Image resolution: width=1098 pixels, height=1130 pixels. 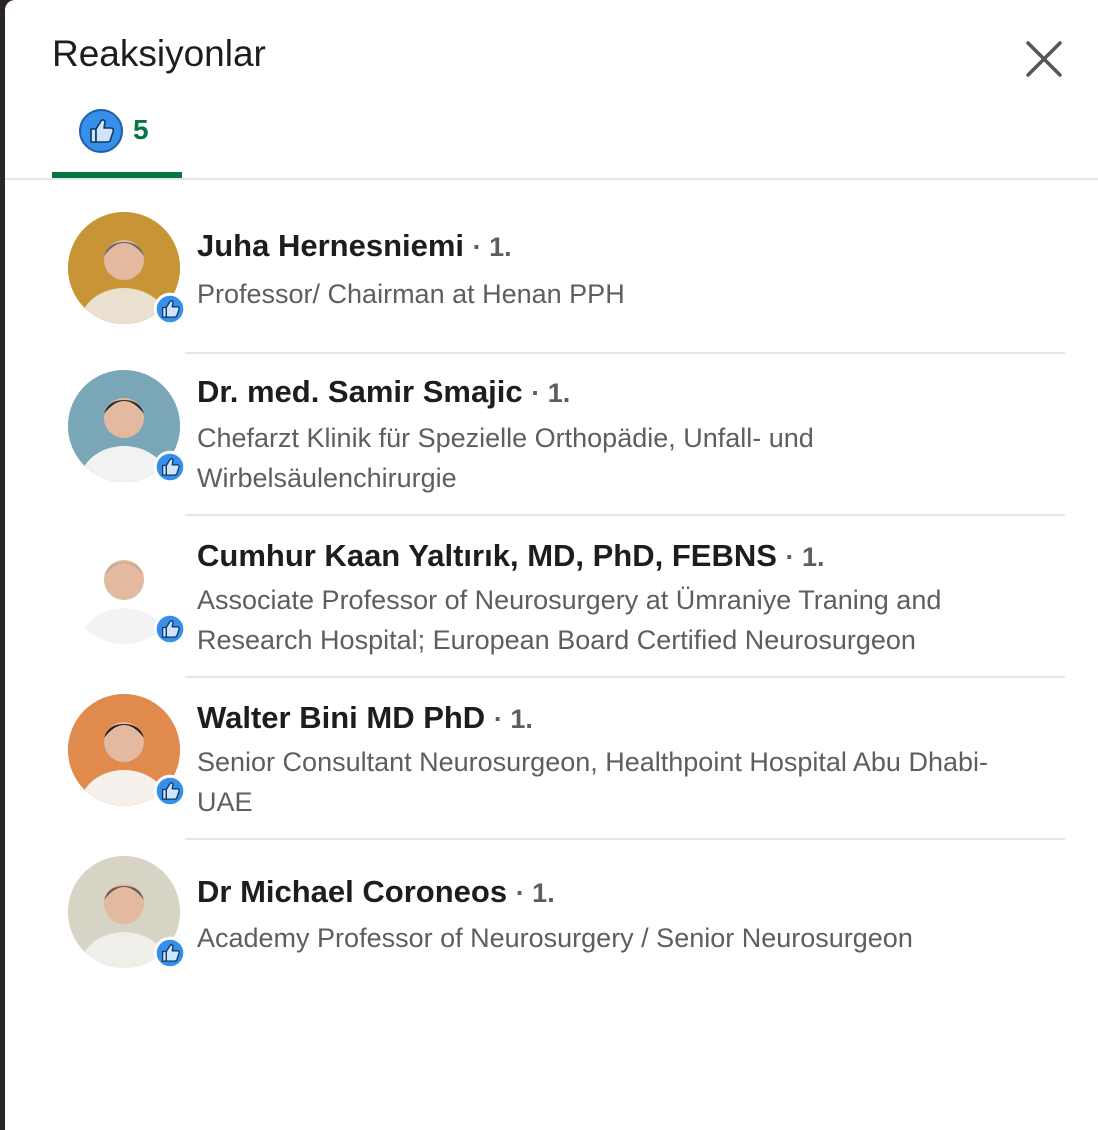 What do you see at coordinates (141, 129) in the screenshot?
I see `tab-like-count: 5` at bounding box center [141, 129].